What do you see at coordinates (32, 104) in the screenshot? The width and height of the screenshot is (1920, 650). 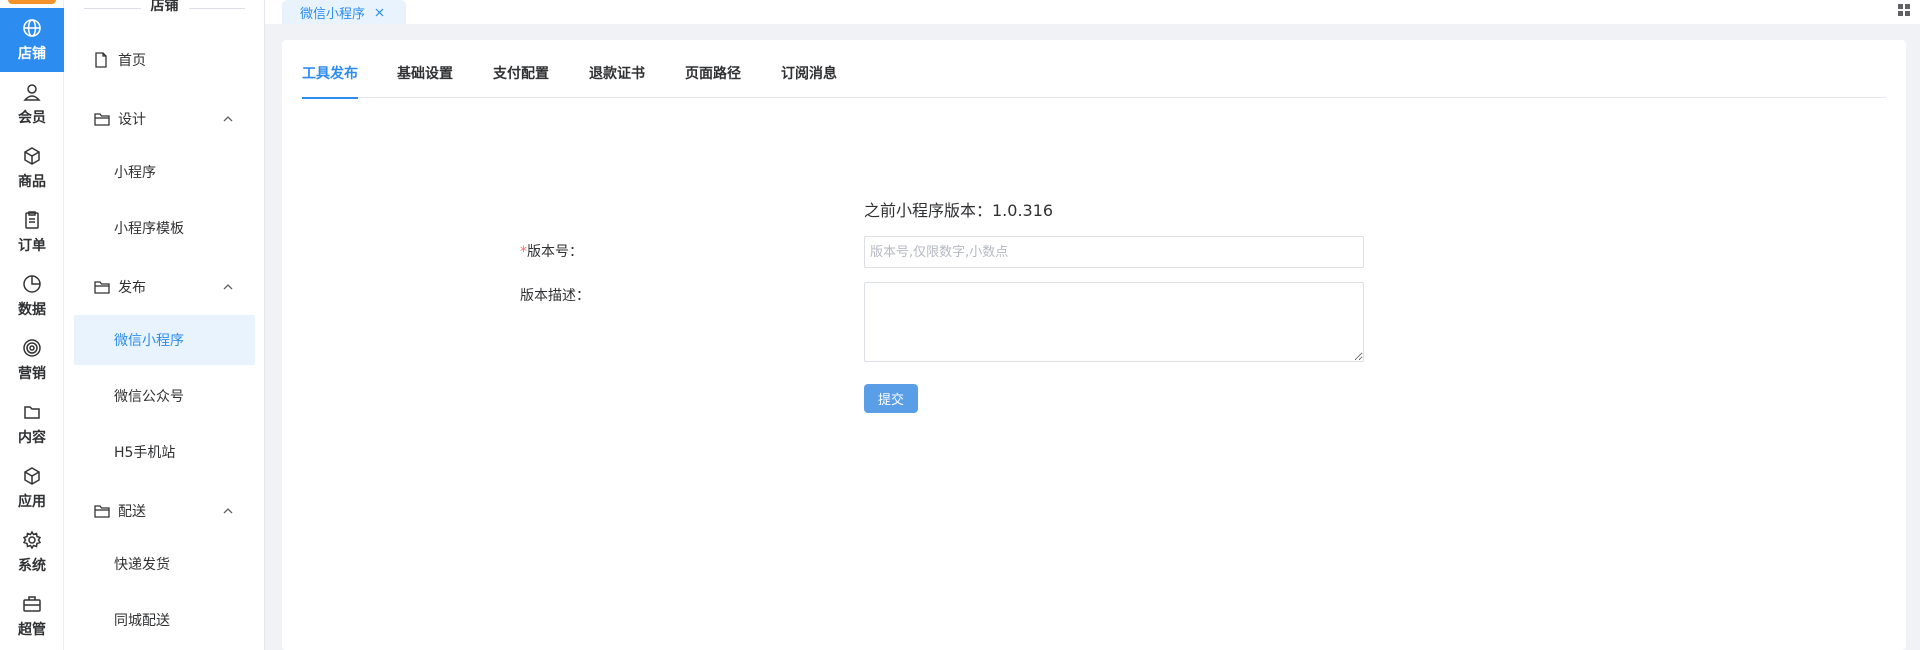 I see `rail-item-member: 会员` at bounding box center [32, 104].